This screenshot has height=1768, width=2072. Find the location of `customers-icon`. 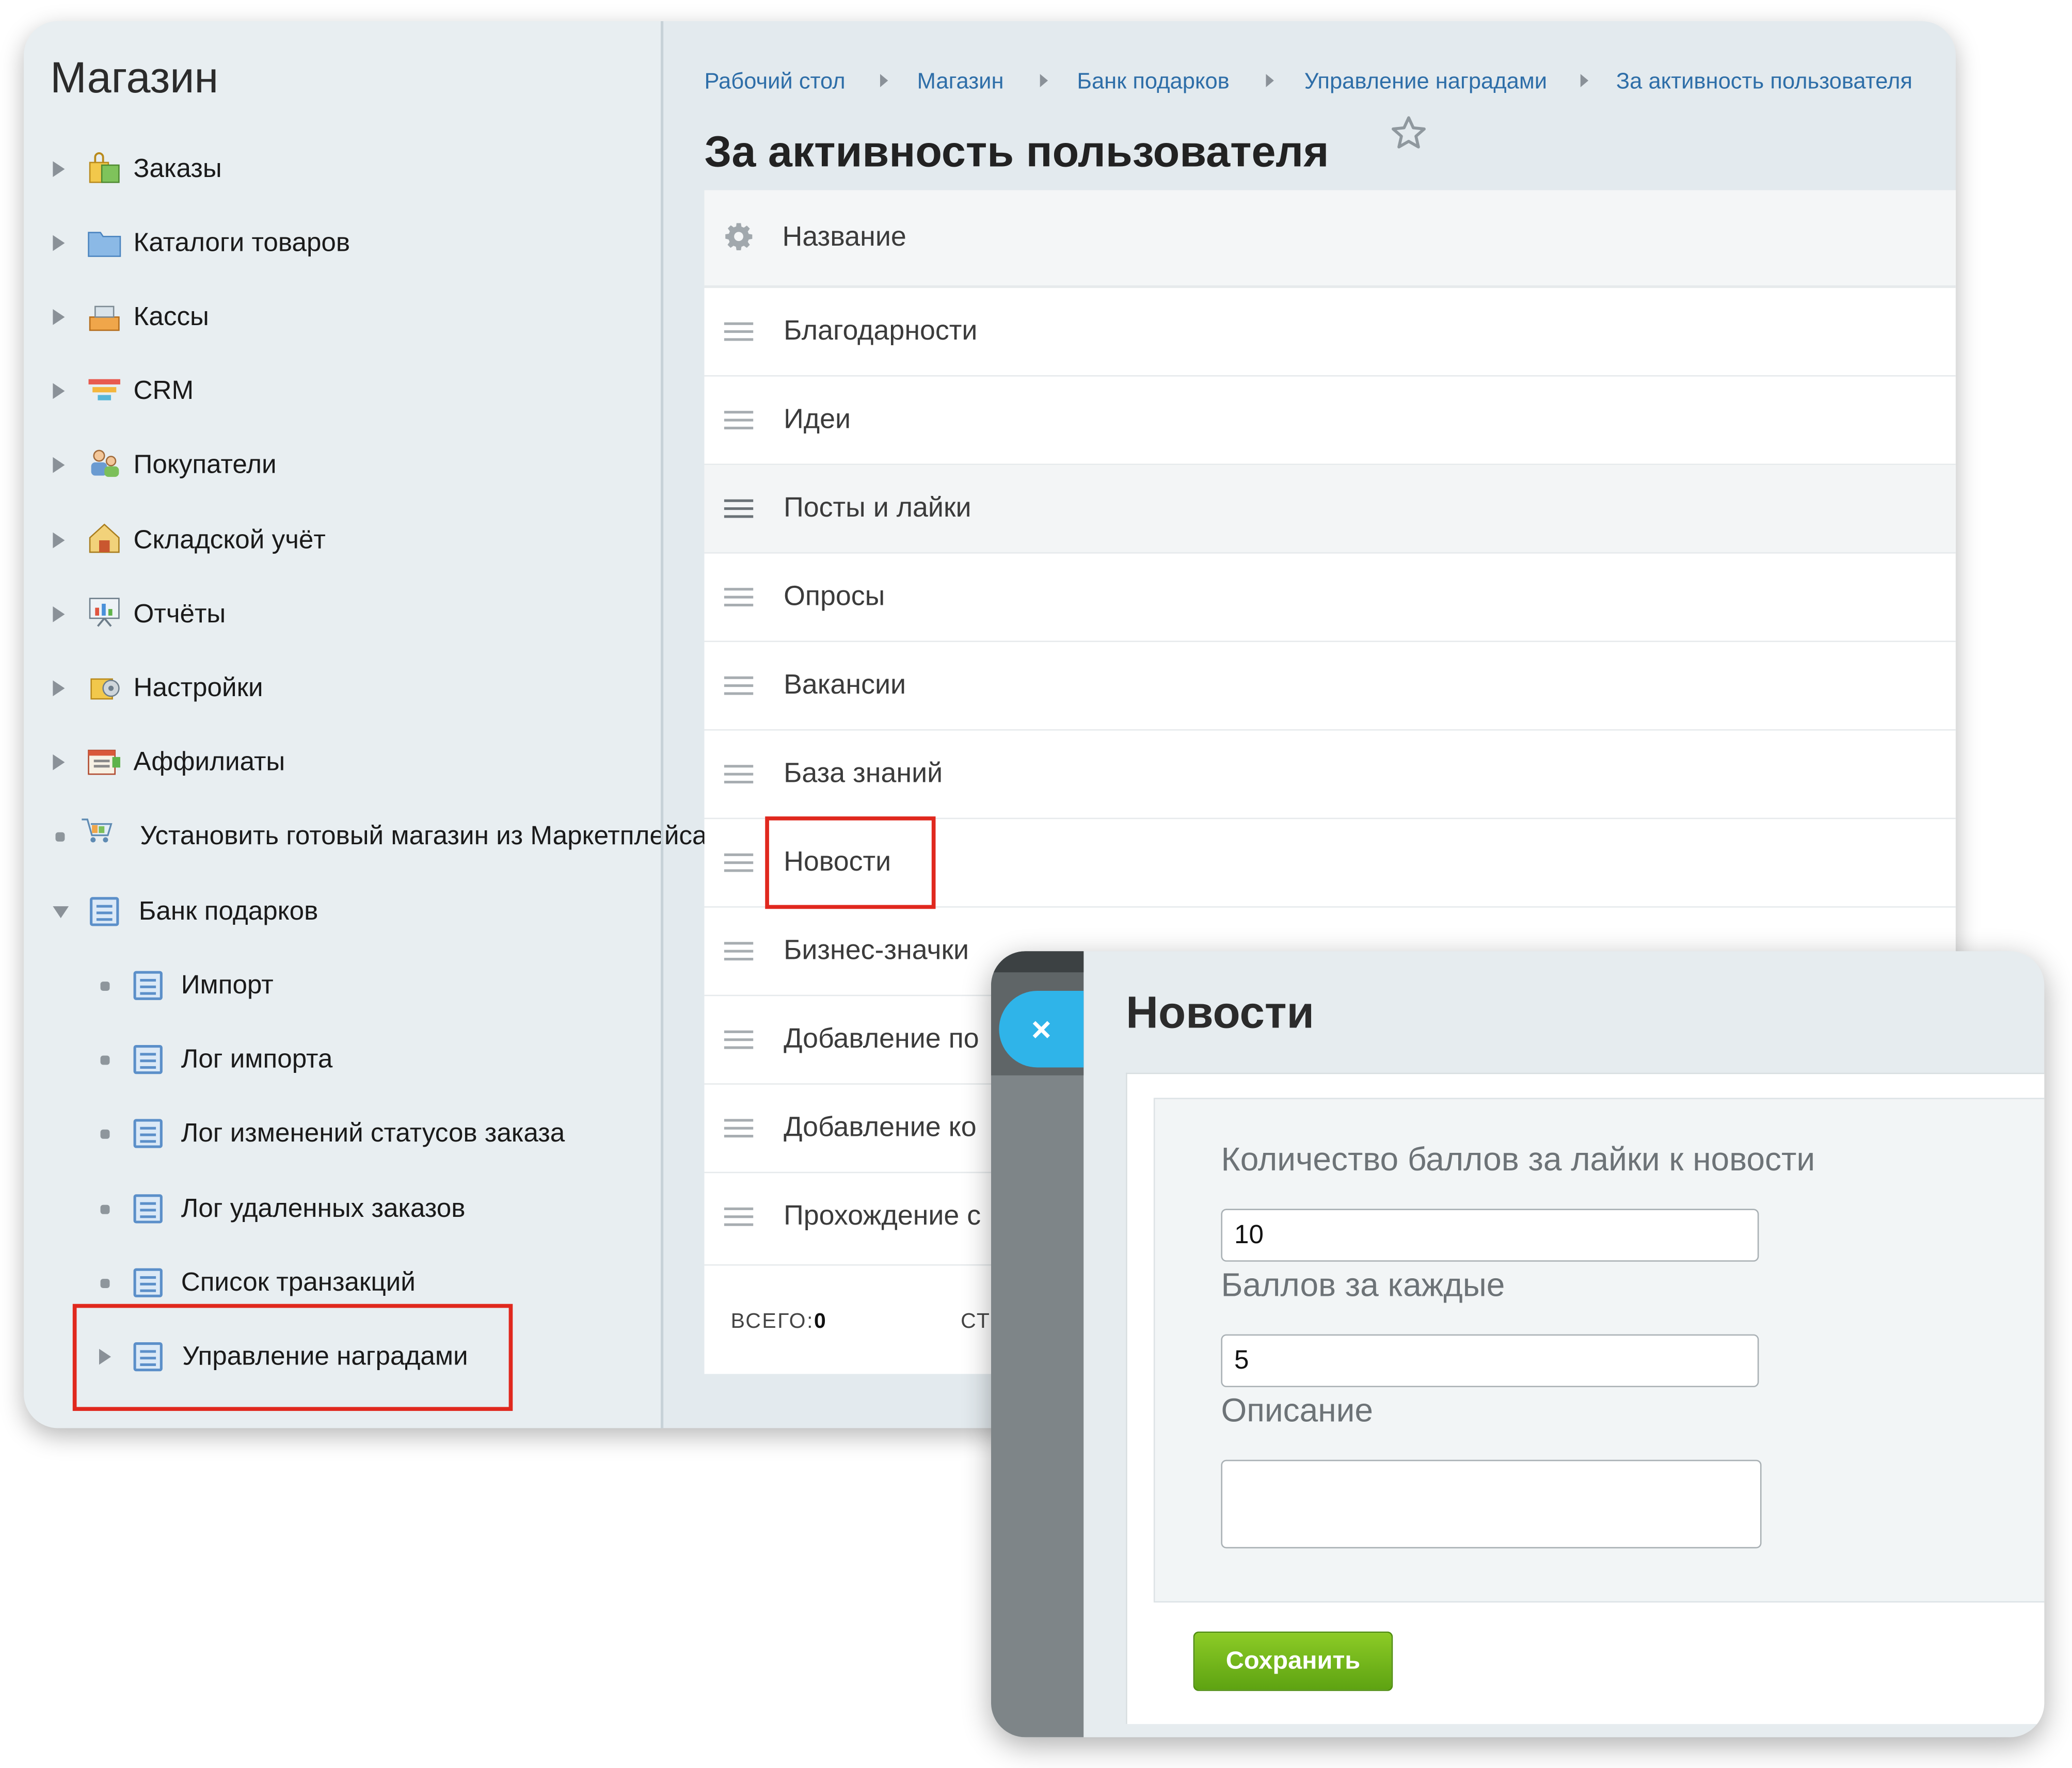

customers-icon is located at coordinates (105, 463).